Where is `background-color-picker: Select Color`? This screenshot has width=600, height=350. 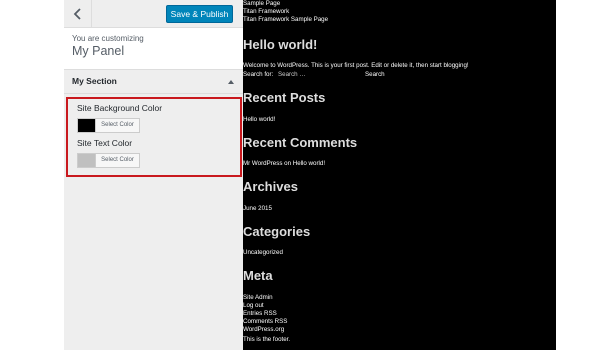
background-color-picker: Select Color is located at coordinates (109, 125).